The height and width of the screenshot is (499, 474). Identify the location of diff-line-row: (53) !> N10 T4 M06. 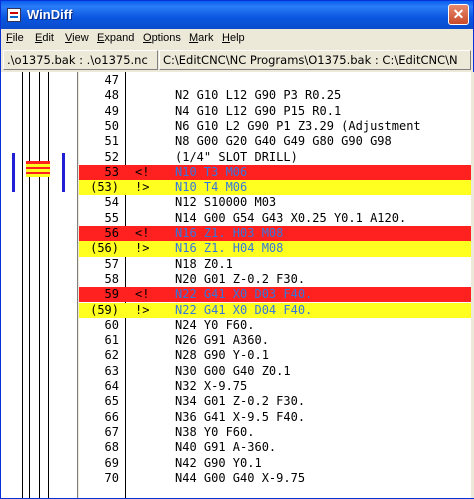
(275, 188).